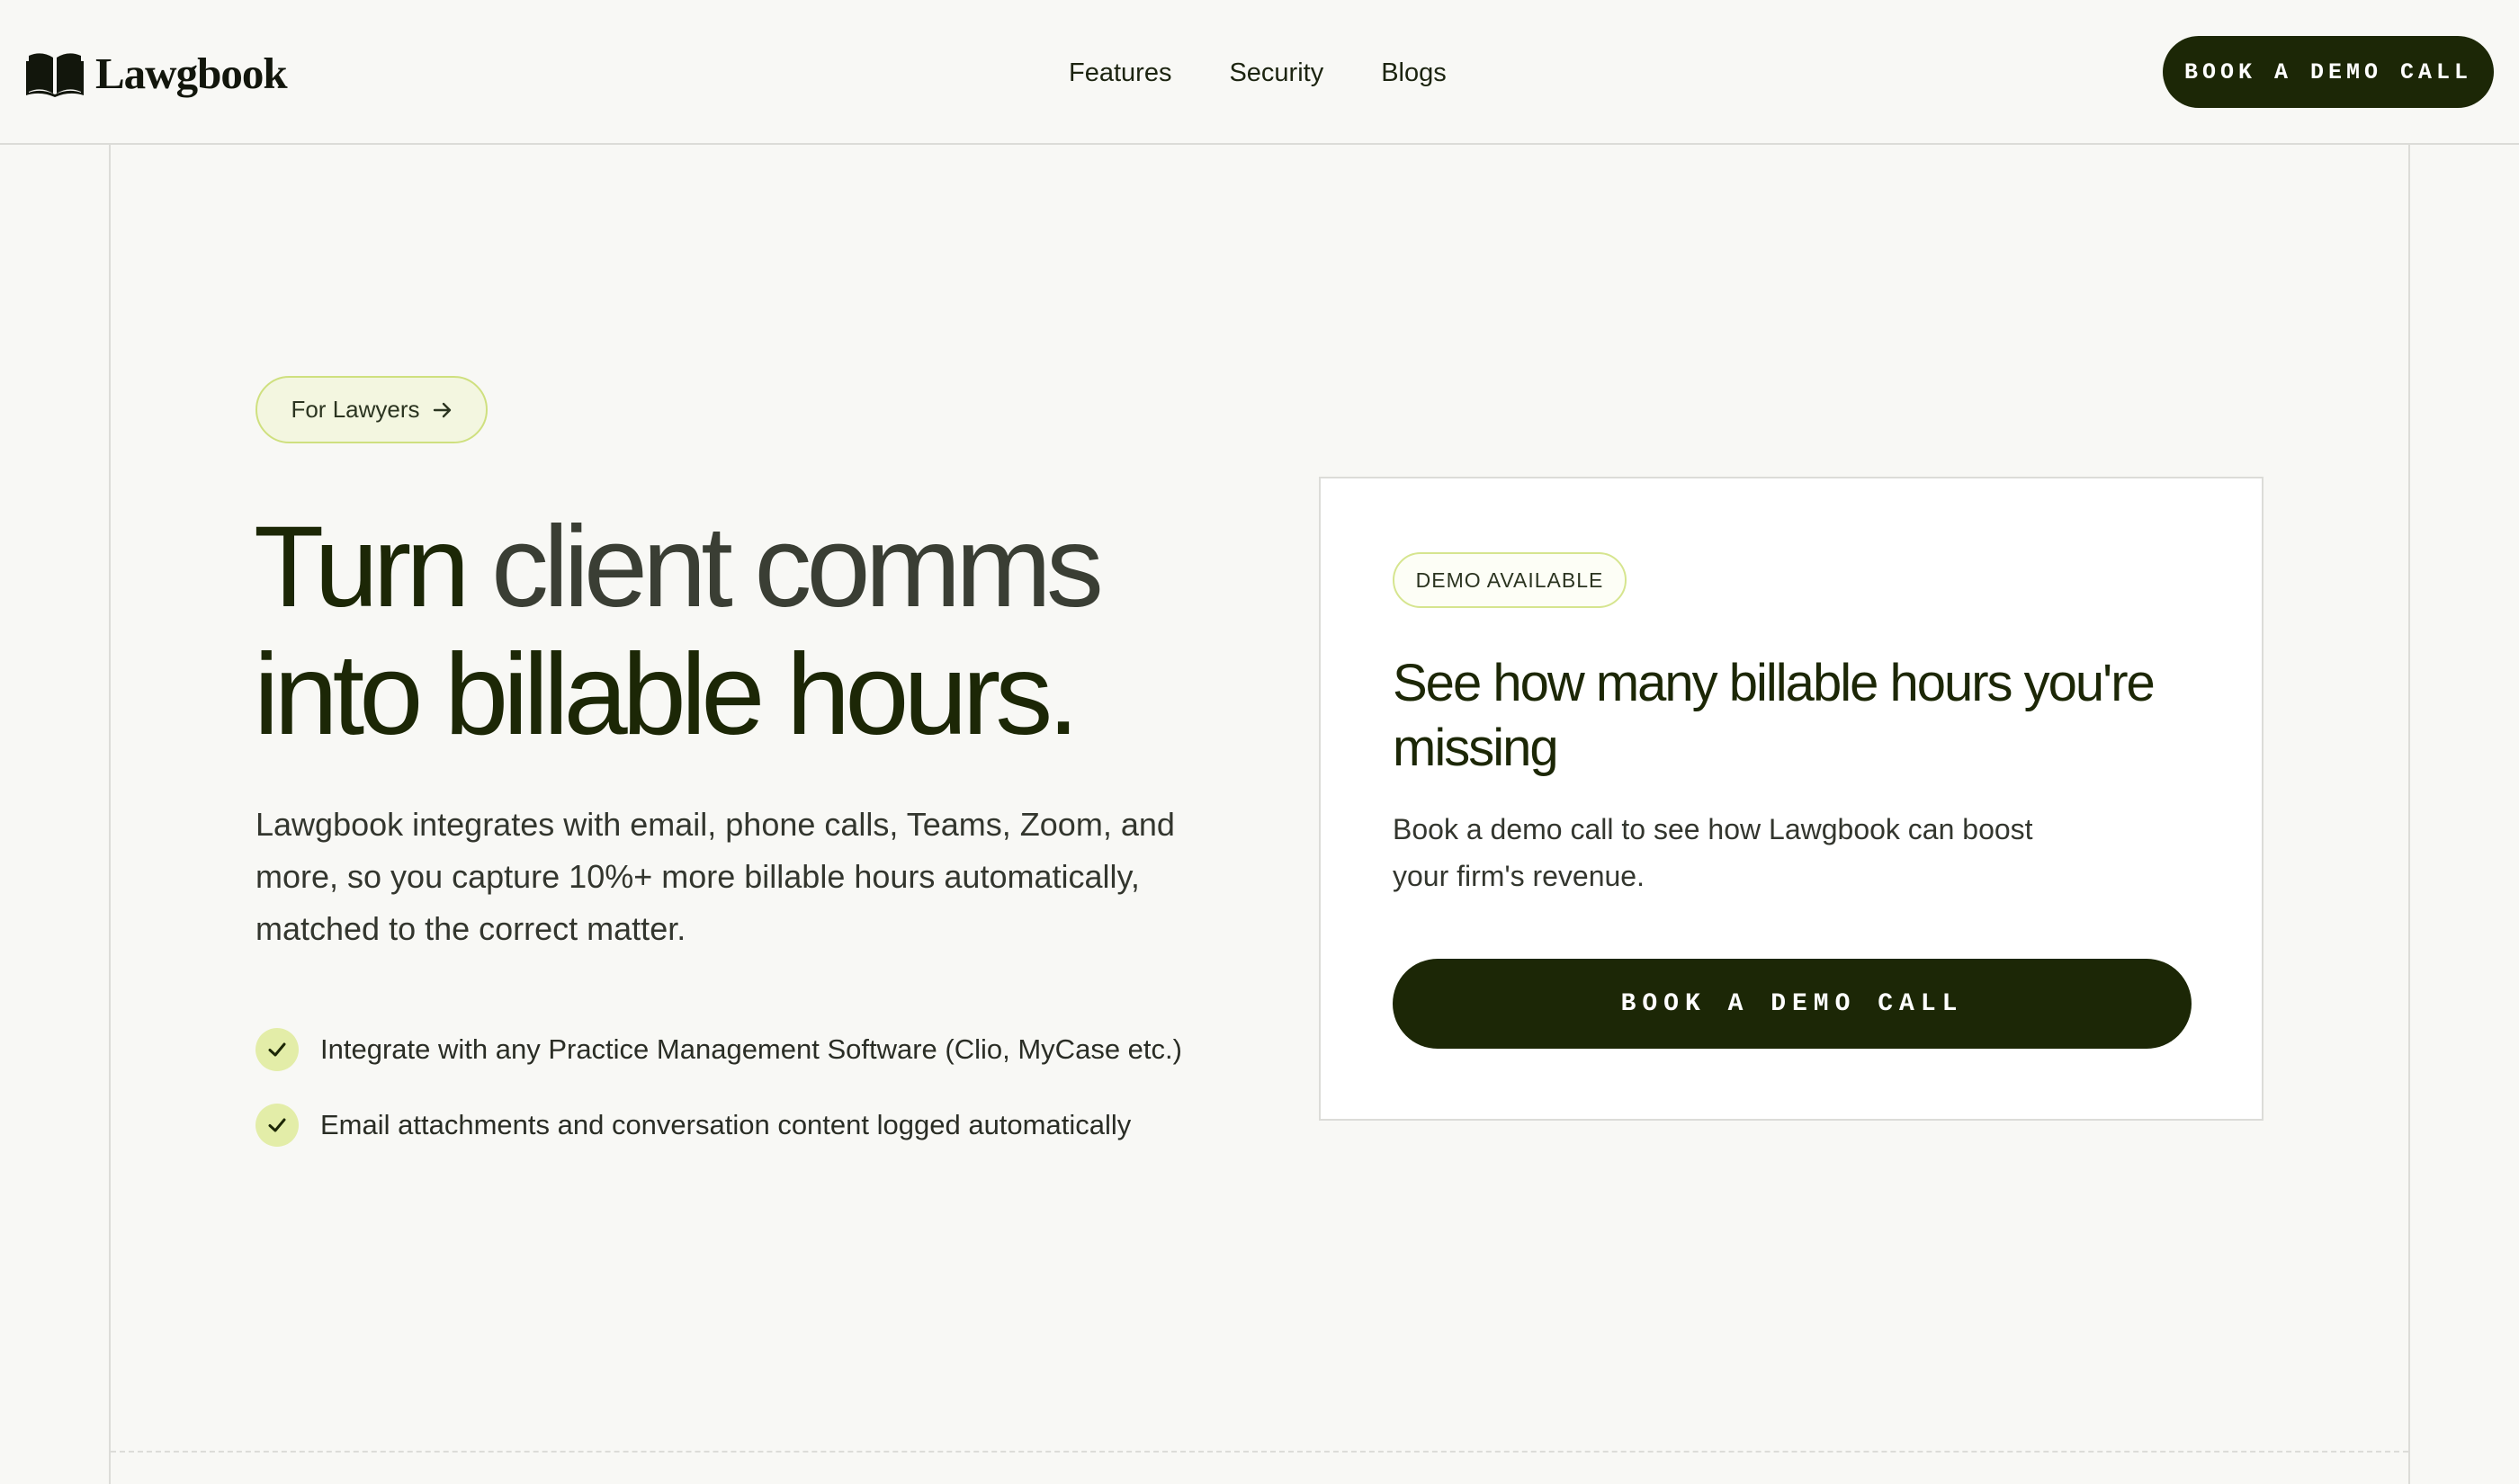 The image size is (2519, 1484). What do you see at coordinates (1793, 1004) in the screenshot?
I see `card-book-demo-button: BOOK A DEMO CALL` at bounding box center [1793, 1004].